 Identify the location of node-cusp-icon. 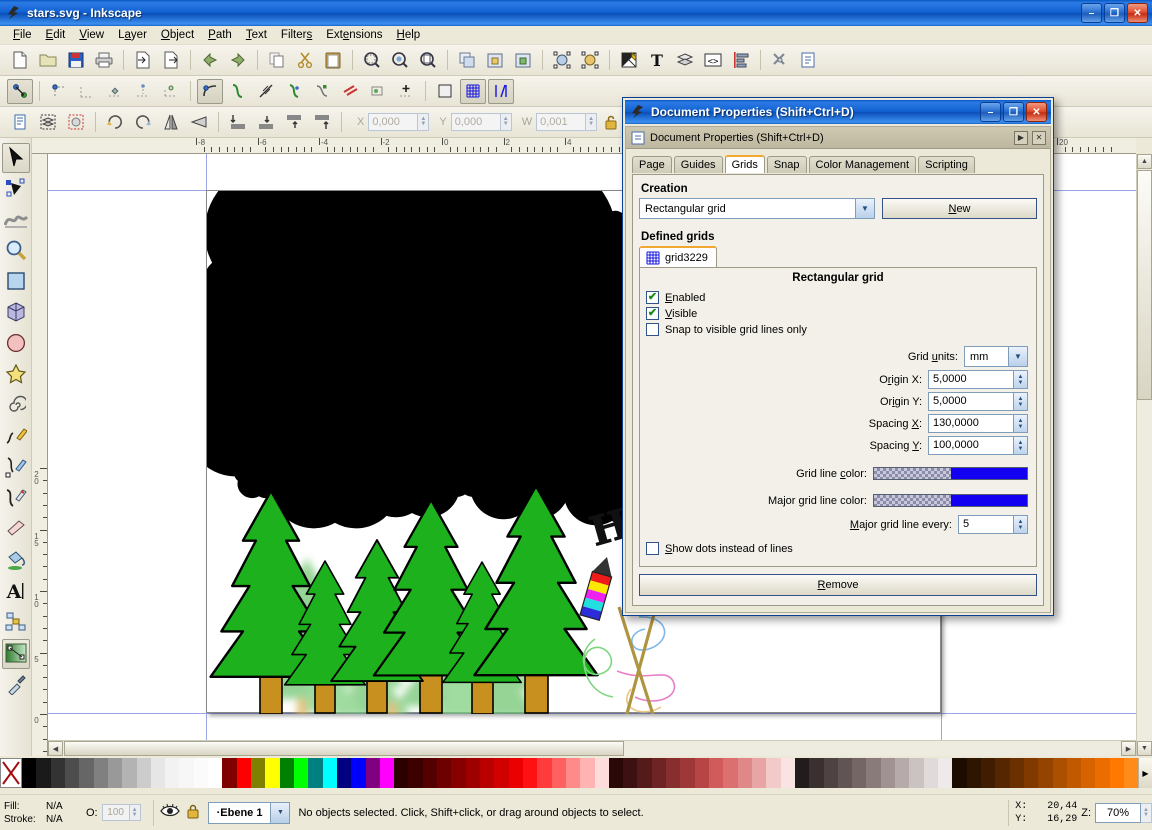
(210, 91).